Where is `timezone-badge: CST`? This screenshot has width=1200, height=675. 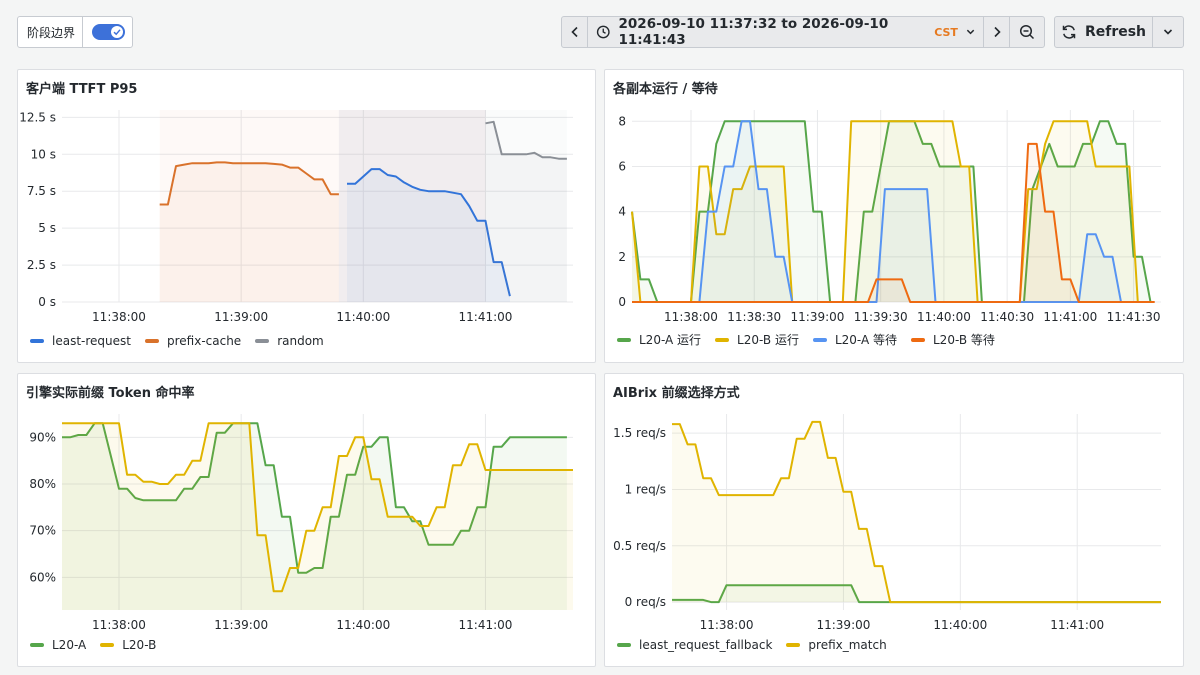 timezone-badge: CST is located at coordinates (946, 32).